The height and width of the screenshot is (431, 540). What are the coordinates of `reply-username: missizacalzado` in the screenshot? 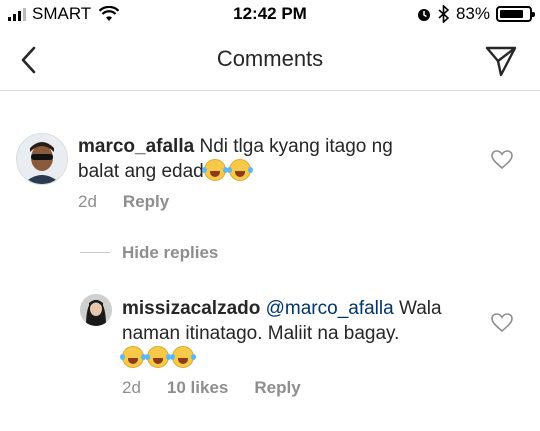 It's located at (191, 308).